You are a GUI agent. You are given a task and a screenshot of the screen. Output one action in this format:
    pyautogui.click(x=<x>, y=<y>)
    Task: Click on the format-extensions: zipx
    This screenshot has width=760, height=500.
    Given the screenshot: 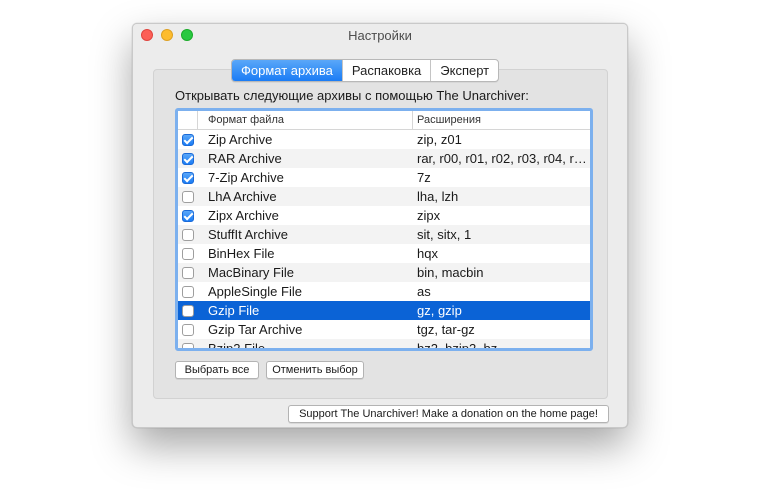 What is the action you would take?
    pyautogui.click(x=429, y=215)
    